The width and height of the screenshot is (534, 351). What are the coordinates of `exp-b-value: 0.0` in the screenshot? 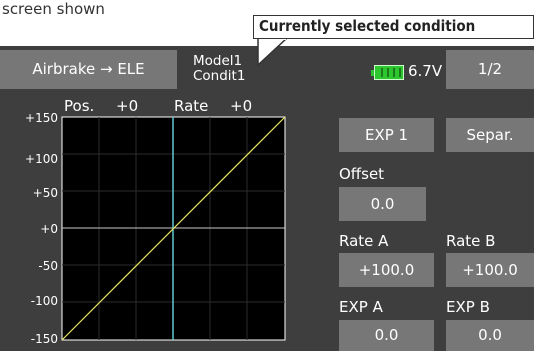 It's located at (490, 335).